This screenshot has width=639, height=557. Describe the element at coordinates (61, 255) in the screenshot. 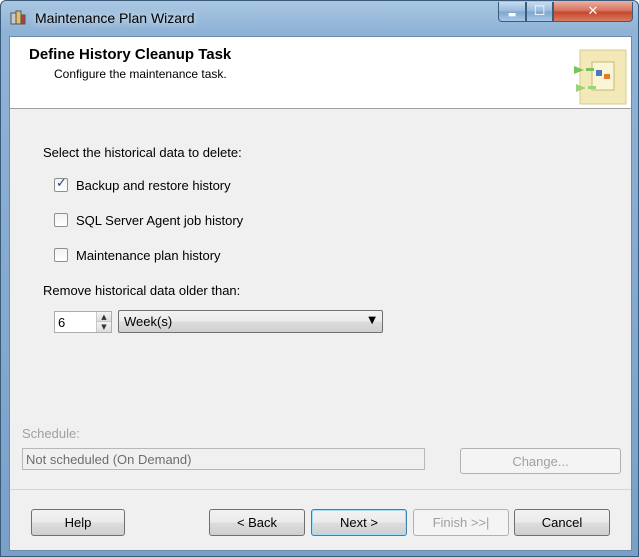

I see `maintenance-plan-history-checkbox` at that location.